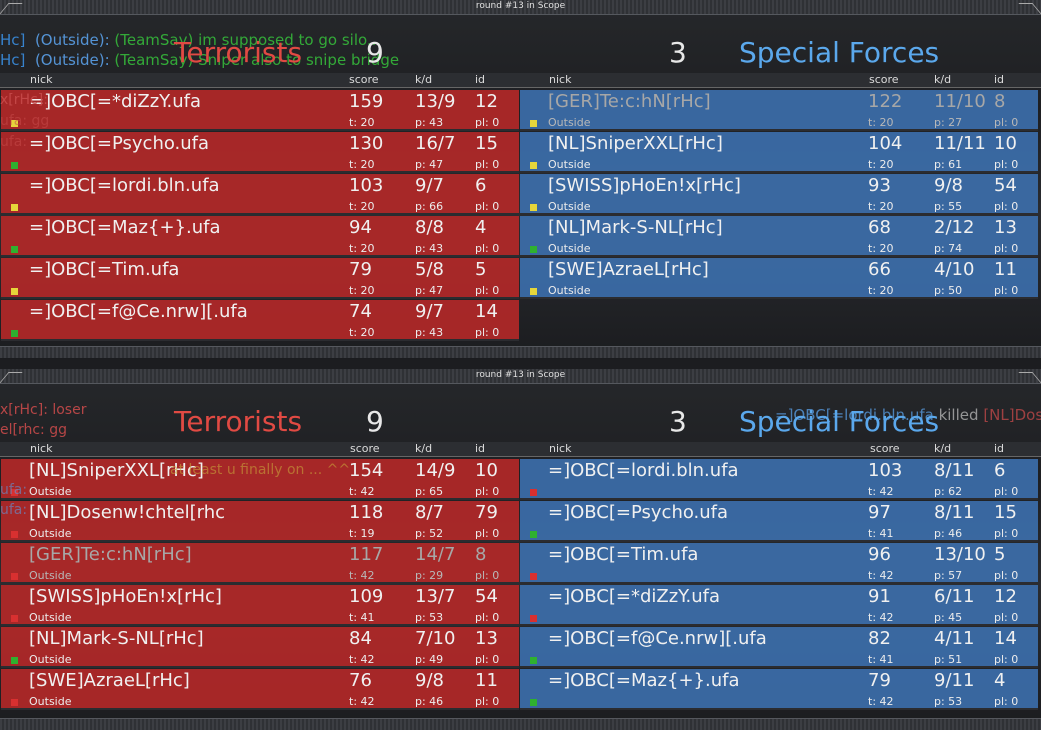 Image resolution: width=1041 pixels, height=730 pixels. What do you see at coordinates (260, 470) in the screenshot?
I see `overlay-chat: at least u finally on ... ^^` at bounding box center [260, 470].